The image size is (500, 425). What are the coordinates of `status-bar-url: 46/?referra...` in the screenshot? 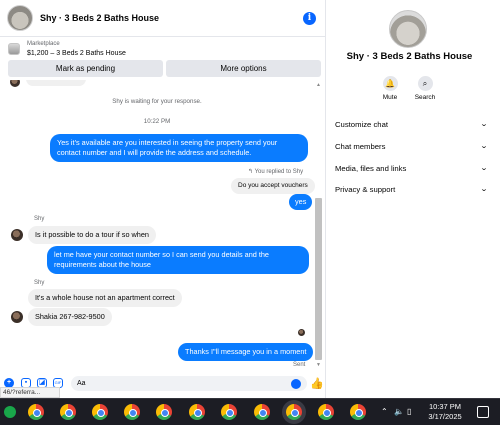 It's located at (30, 392).